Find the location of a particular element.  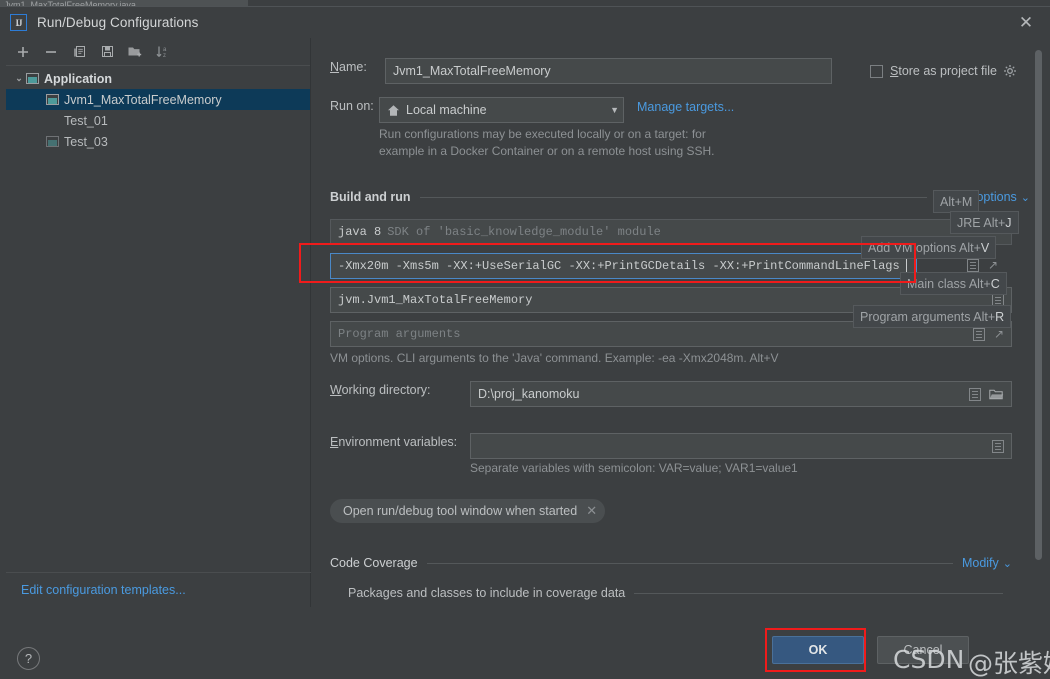

store-as-project-file-checkbox is located at coordinates (876, 71).